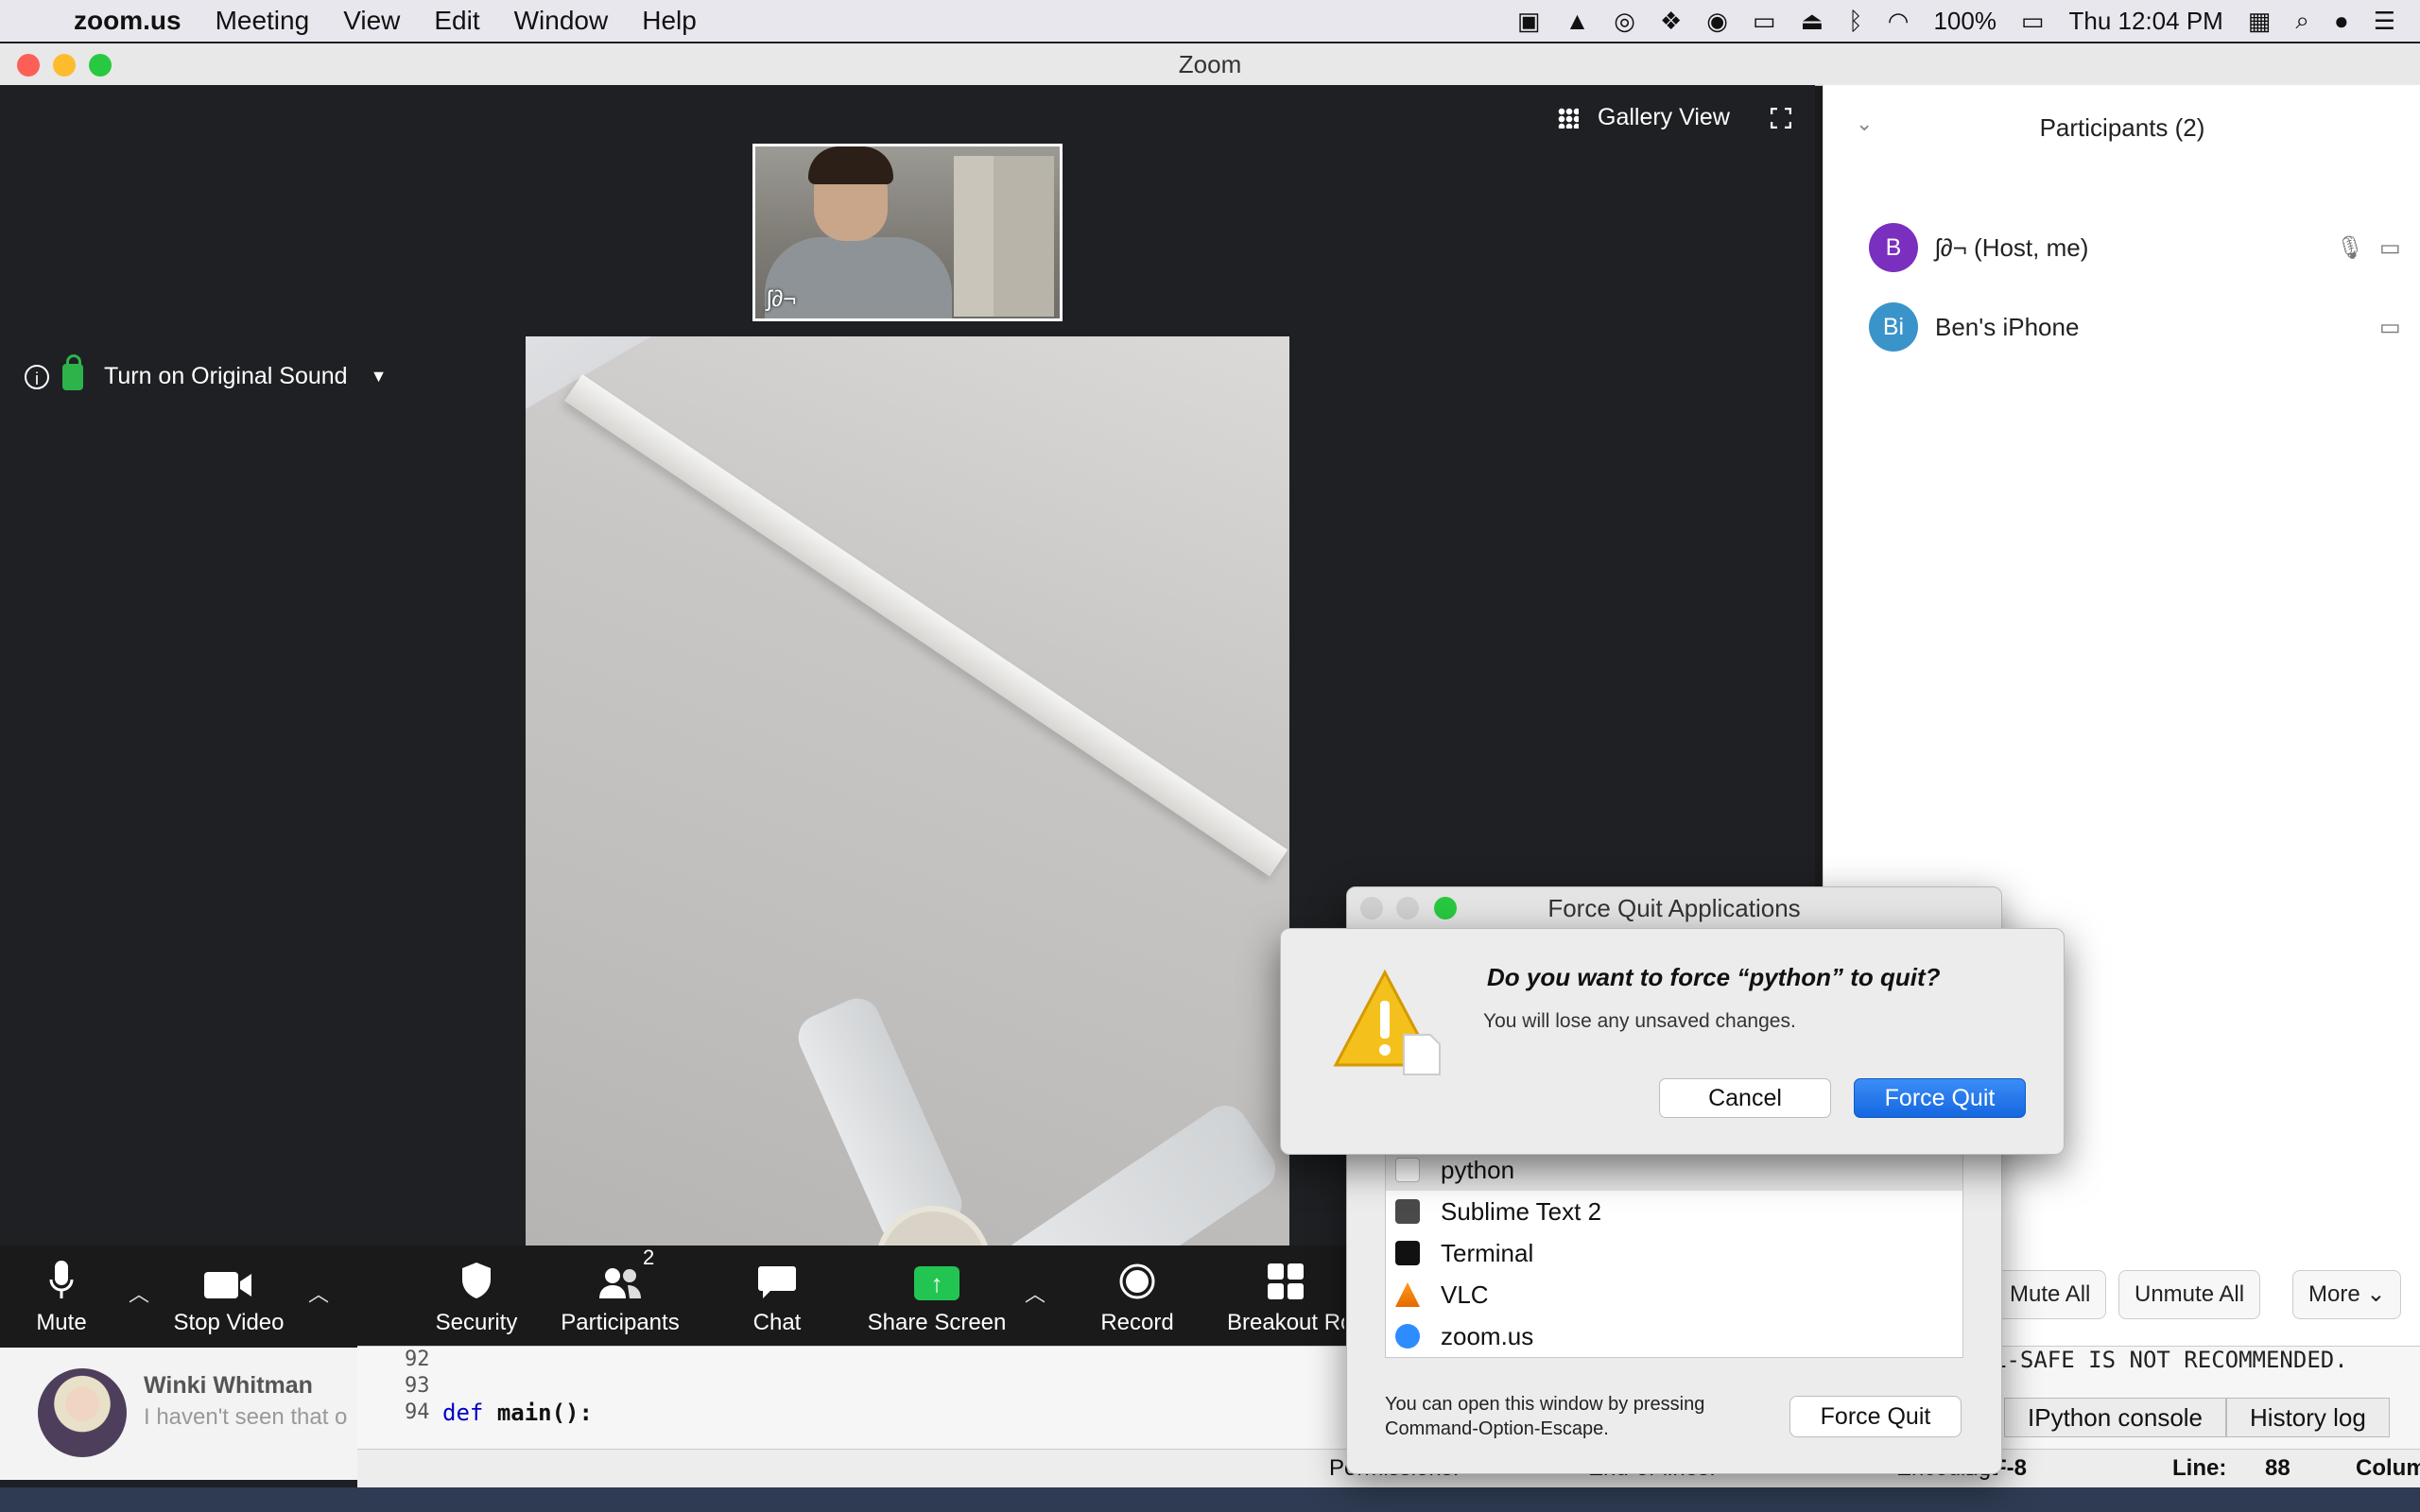 The width and height of the screenshot is (2420, 1512). I want to click on airplay-icon: ▭, so click(1765, 21).